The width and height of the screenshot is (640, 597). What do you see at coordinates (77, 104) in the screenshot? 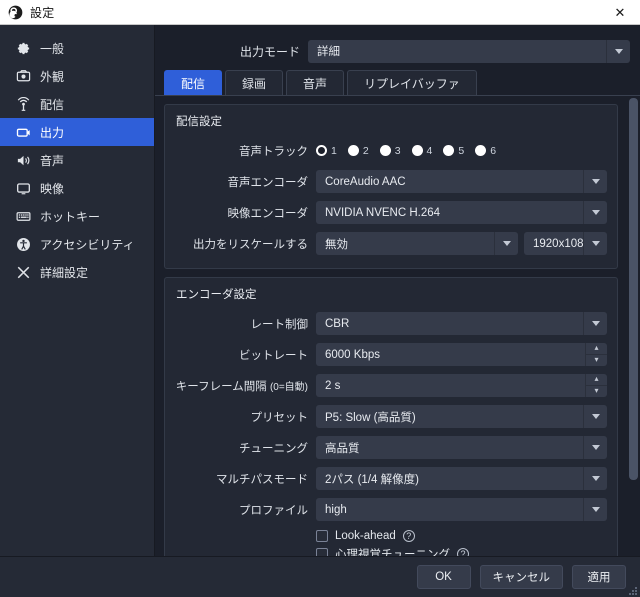
I see `sidebar-item-stream: 配信` at bounding box center [77, 104].